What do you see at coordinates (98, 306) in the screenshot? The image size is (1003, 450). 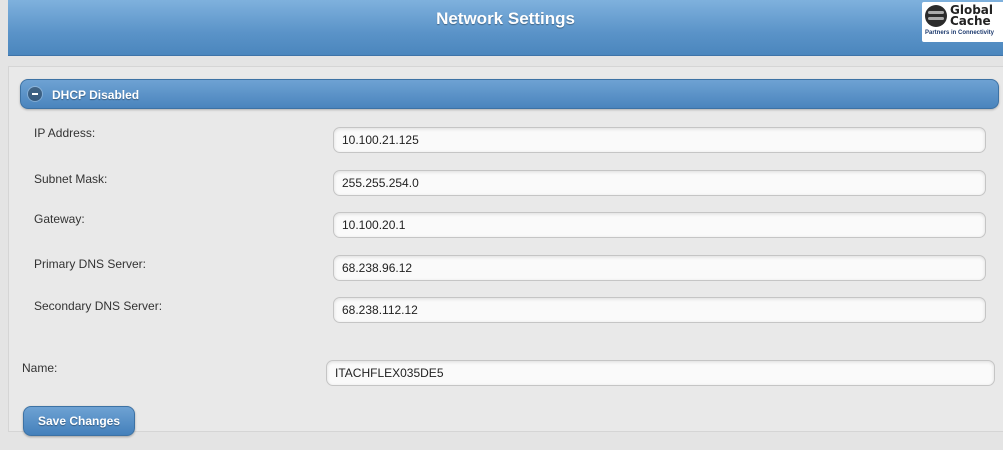 I see `secondary-dns-label: Secondary DNS Server:` at bounding box center [98, 306].